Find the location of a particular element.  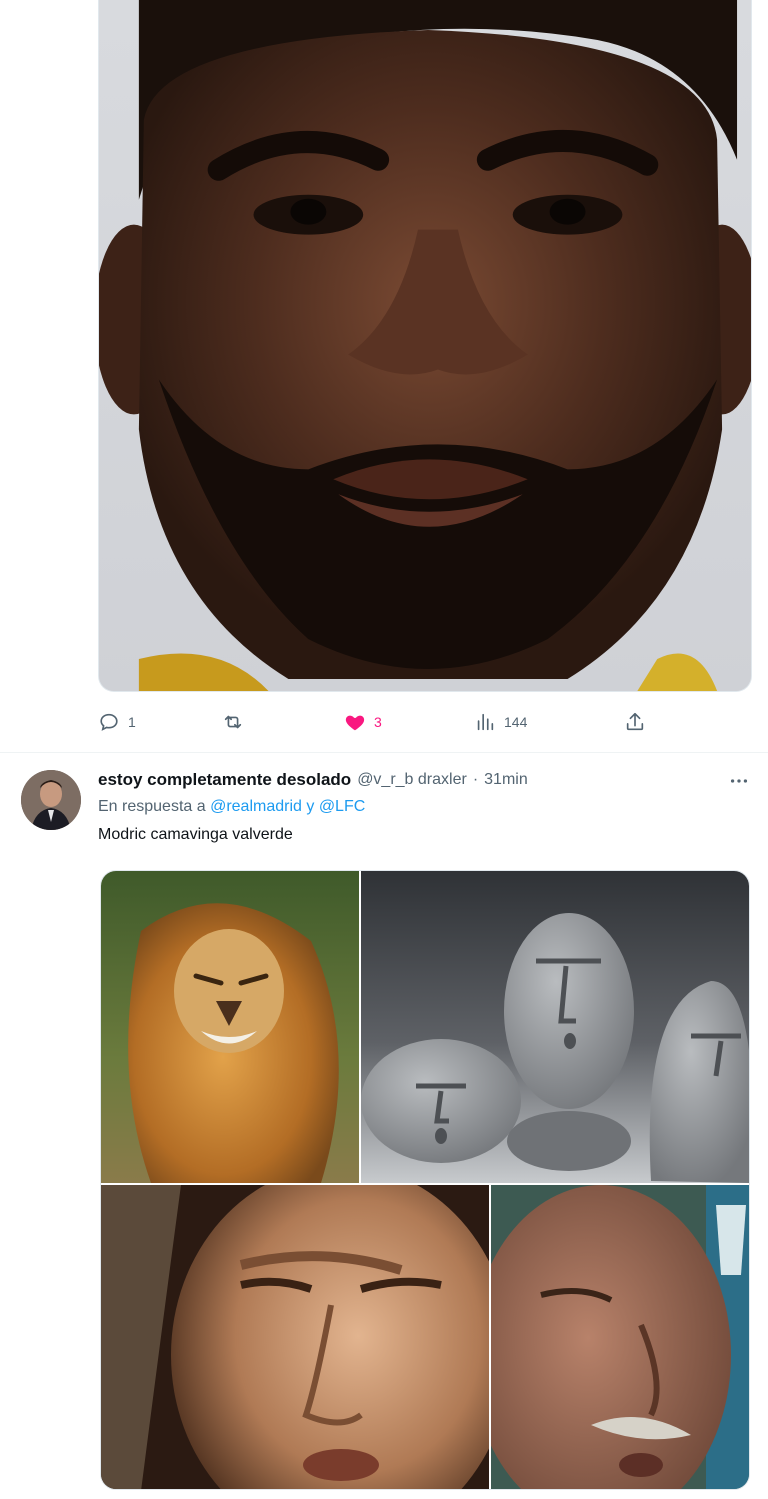

mention-link-realmadrid: @realmadrid is located at coordinates (256, 806).